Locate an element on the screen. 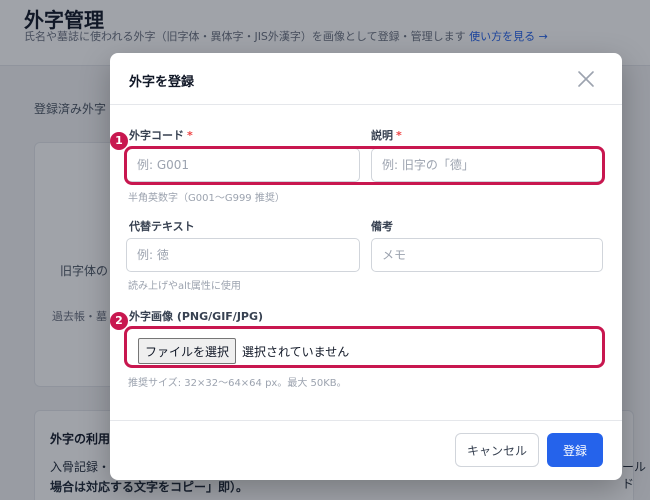  marker-1: 1 is located at coordinates (119, 141).